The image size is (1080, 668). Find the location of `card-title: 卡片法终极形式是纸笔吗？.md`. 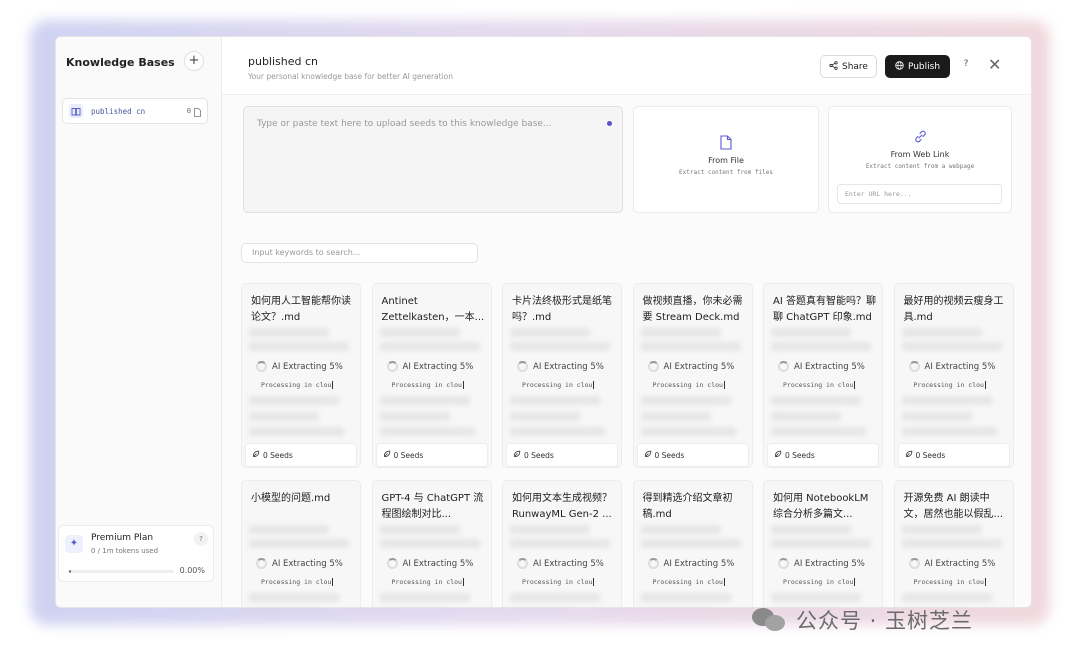

card-title: 卡片法终极形式是纸笔吗？.md is located at coordinates (562, 309).